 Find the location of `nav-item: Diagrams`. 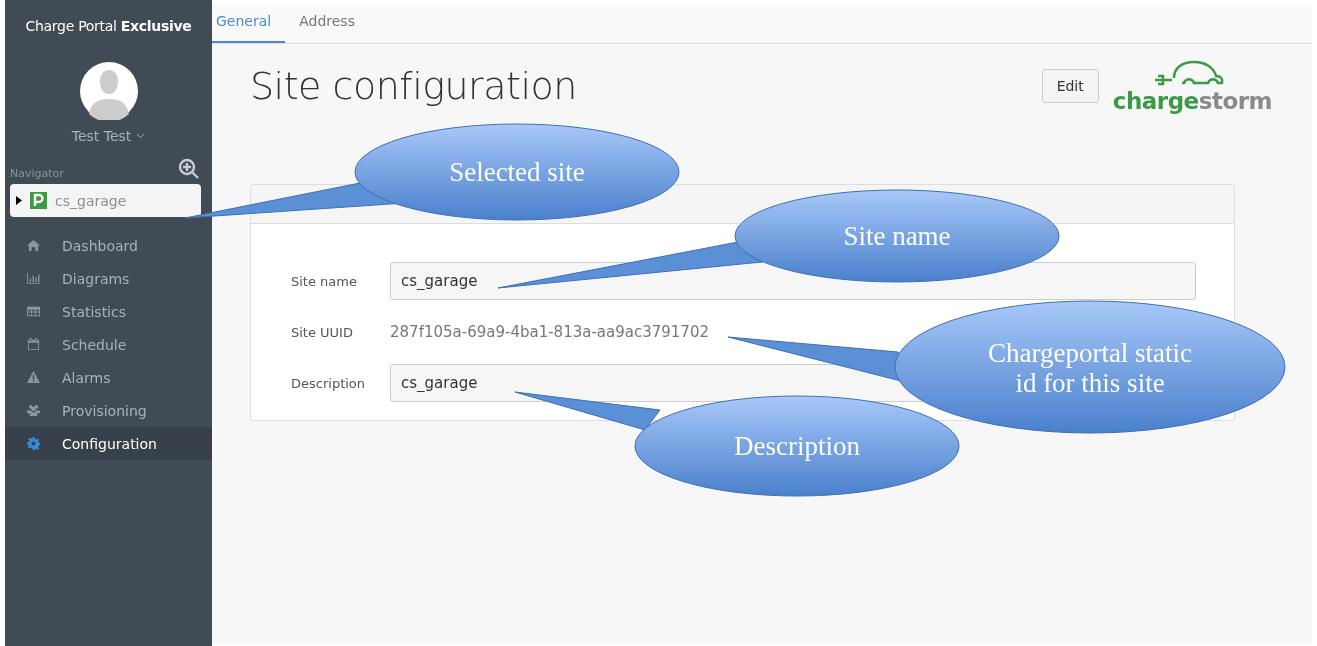

nav-item: Diagrams is located at coordinates (108, 278).